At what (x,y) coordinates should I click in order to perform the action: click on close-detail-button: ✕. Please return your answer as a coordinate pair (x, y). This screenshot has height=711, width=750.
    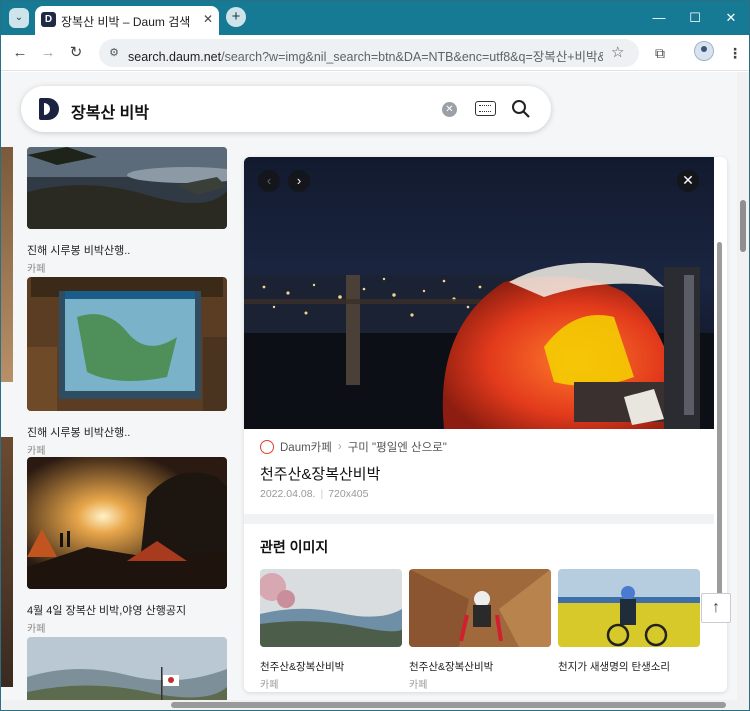
    Looking at the image, I should click on (688, 181).